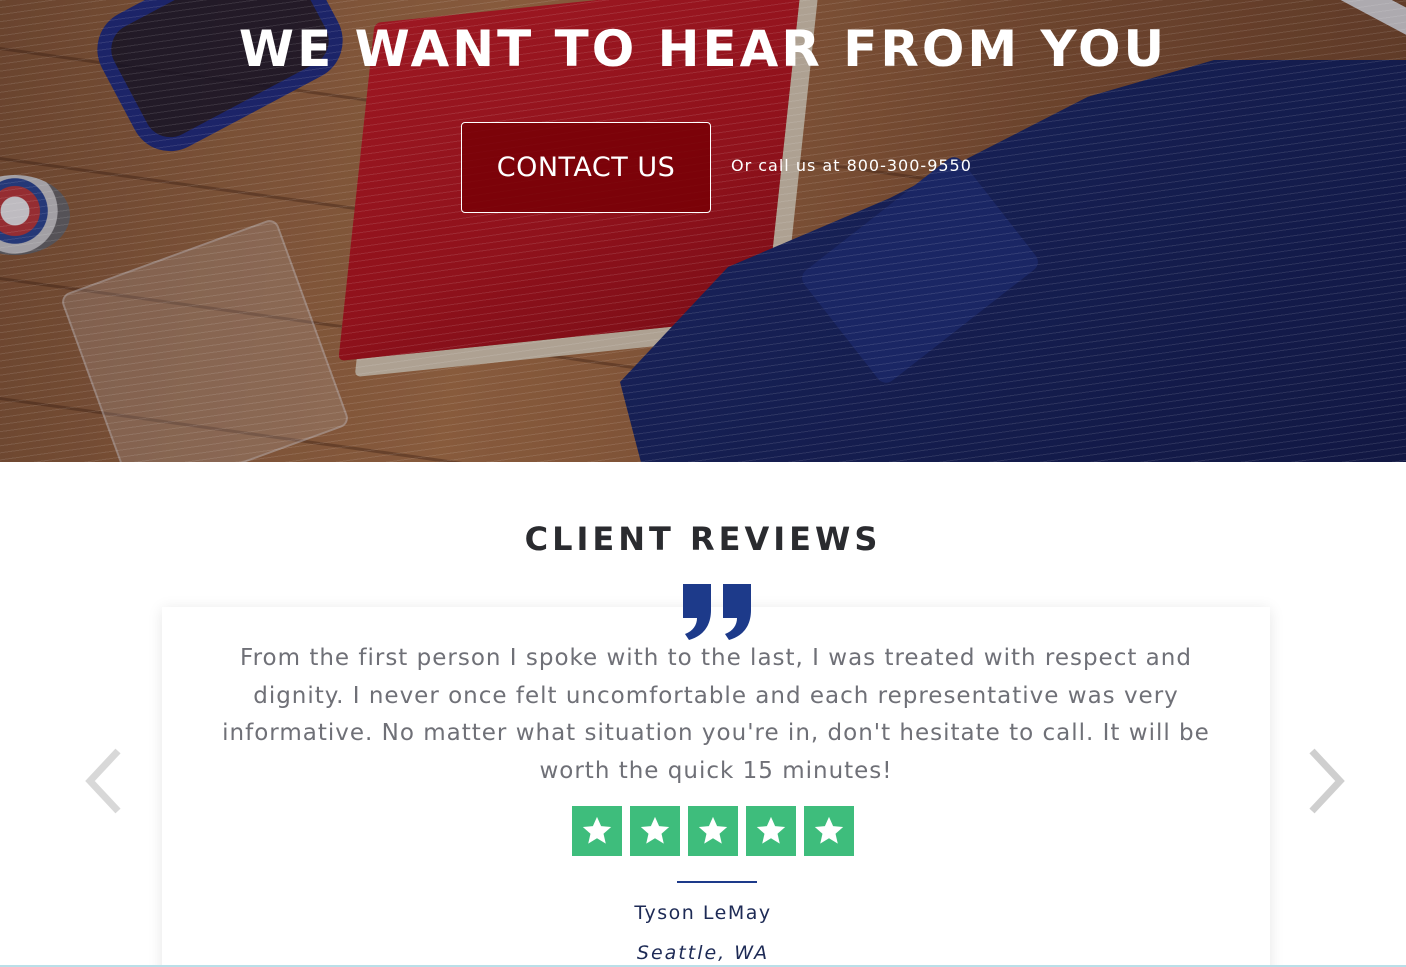  I want to click on reviewer-divider, so click(717, 882).